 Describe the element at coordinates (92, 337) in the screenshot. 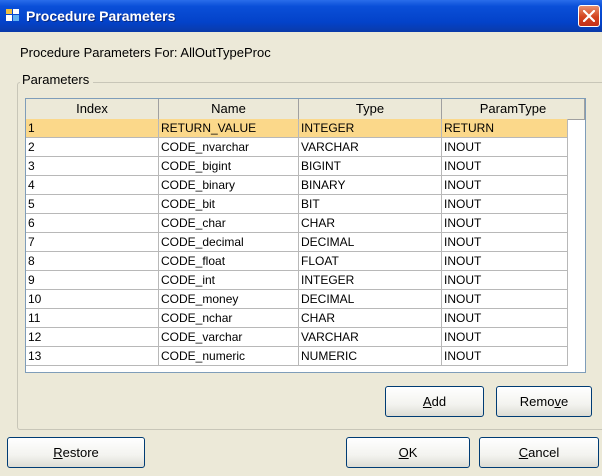

I see `cell-index: 12` at that location.